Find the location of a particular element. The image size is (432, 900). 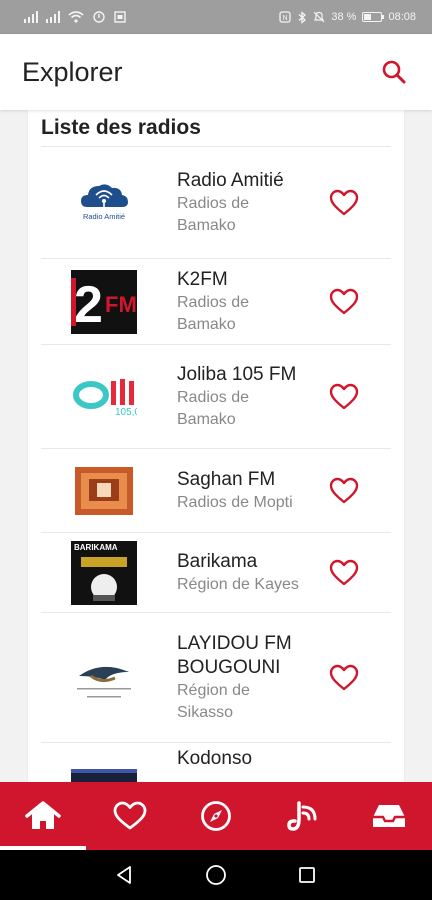

heart-icon is located at coordinates (130, 815).